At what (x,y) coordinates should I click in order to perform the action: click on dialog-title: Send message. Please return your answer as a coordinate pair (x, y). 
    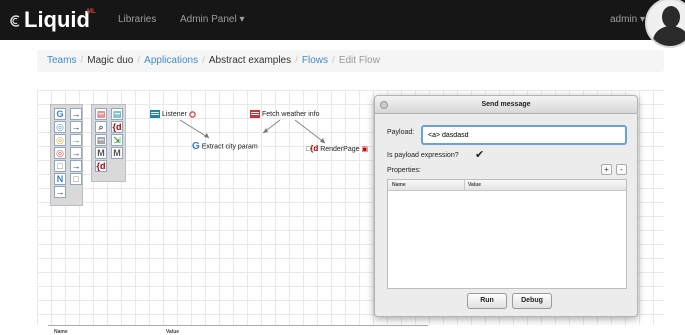
    Looking at the image, I should click on (506, 105).